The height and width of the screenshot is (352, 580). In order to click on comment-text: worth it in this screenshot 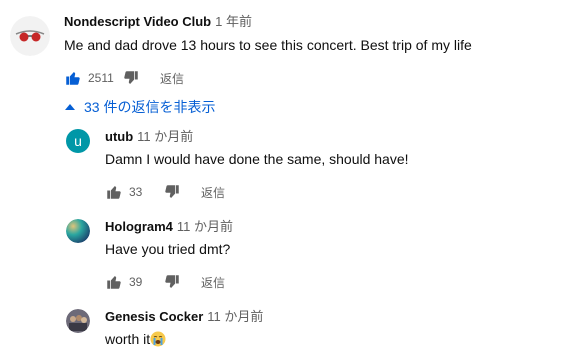, I will do `click(135, 339)`.